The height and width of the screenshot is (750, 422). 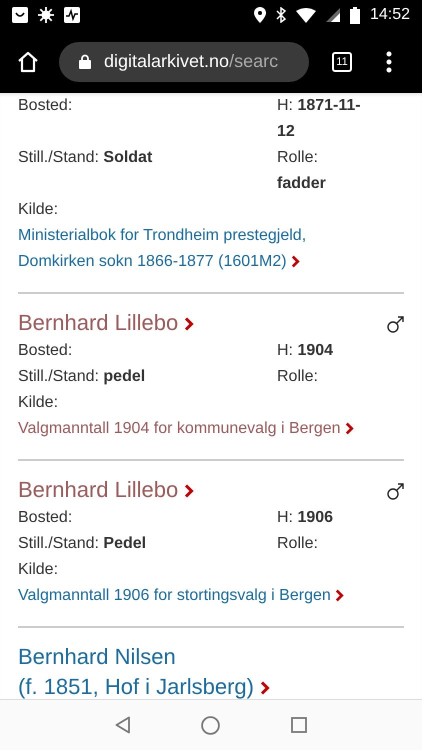 What do you see at coordinates (28, 61) in the screenshot?
I see `home-icon` at bounding box center [28, 61].